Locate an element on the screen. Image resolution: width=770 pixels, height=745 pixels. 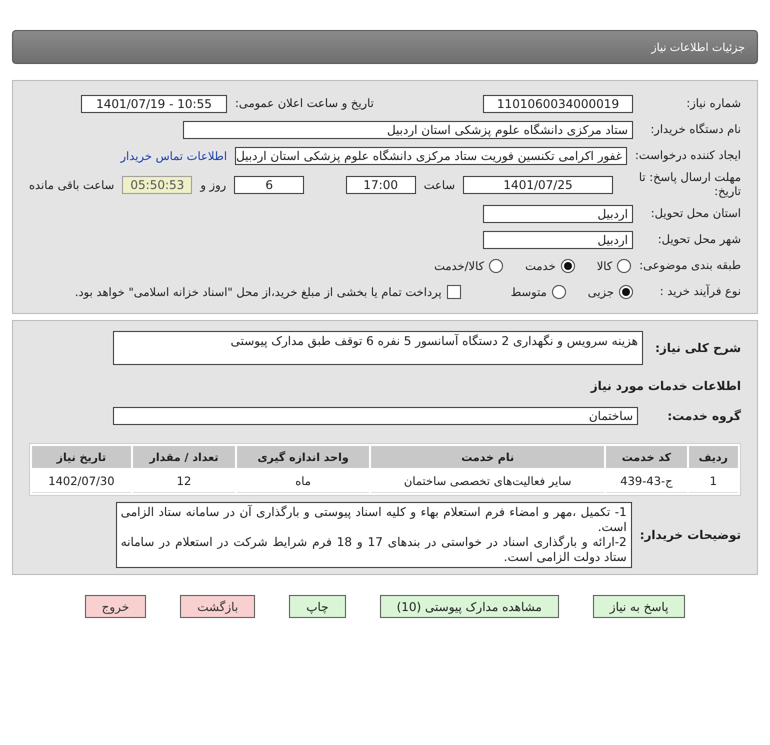
field-label: شرح کلی نیاز: is located at coordinates (697, 348).